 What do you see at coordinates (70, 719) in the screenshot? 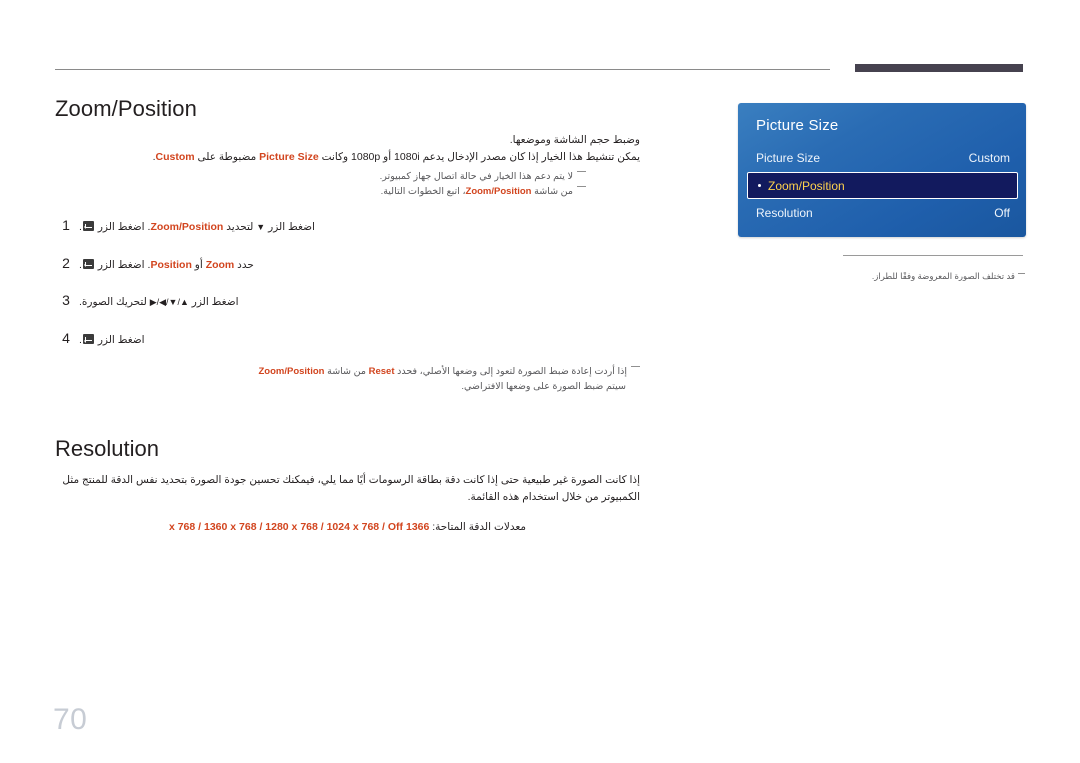
I see `page-number: 70` at bounding box center [70, 719].